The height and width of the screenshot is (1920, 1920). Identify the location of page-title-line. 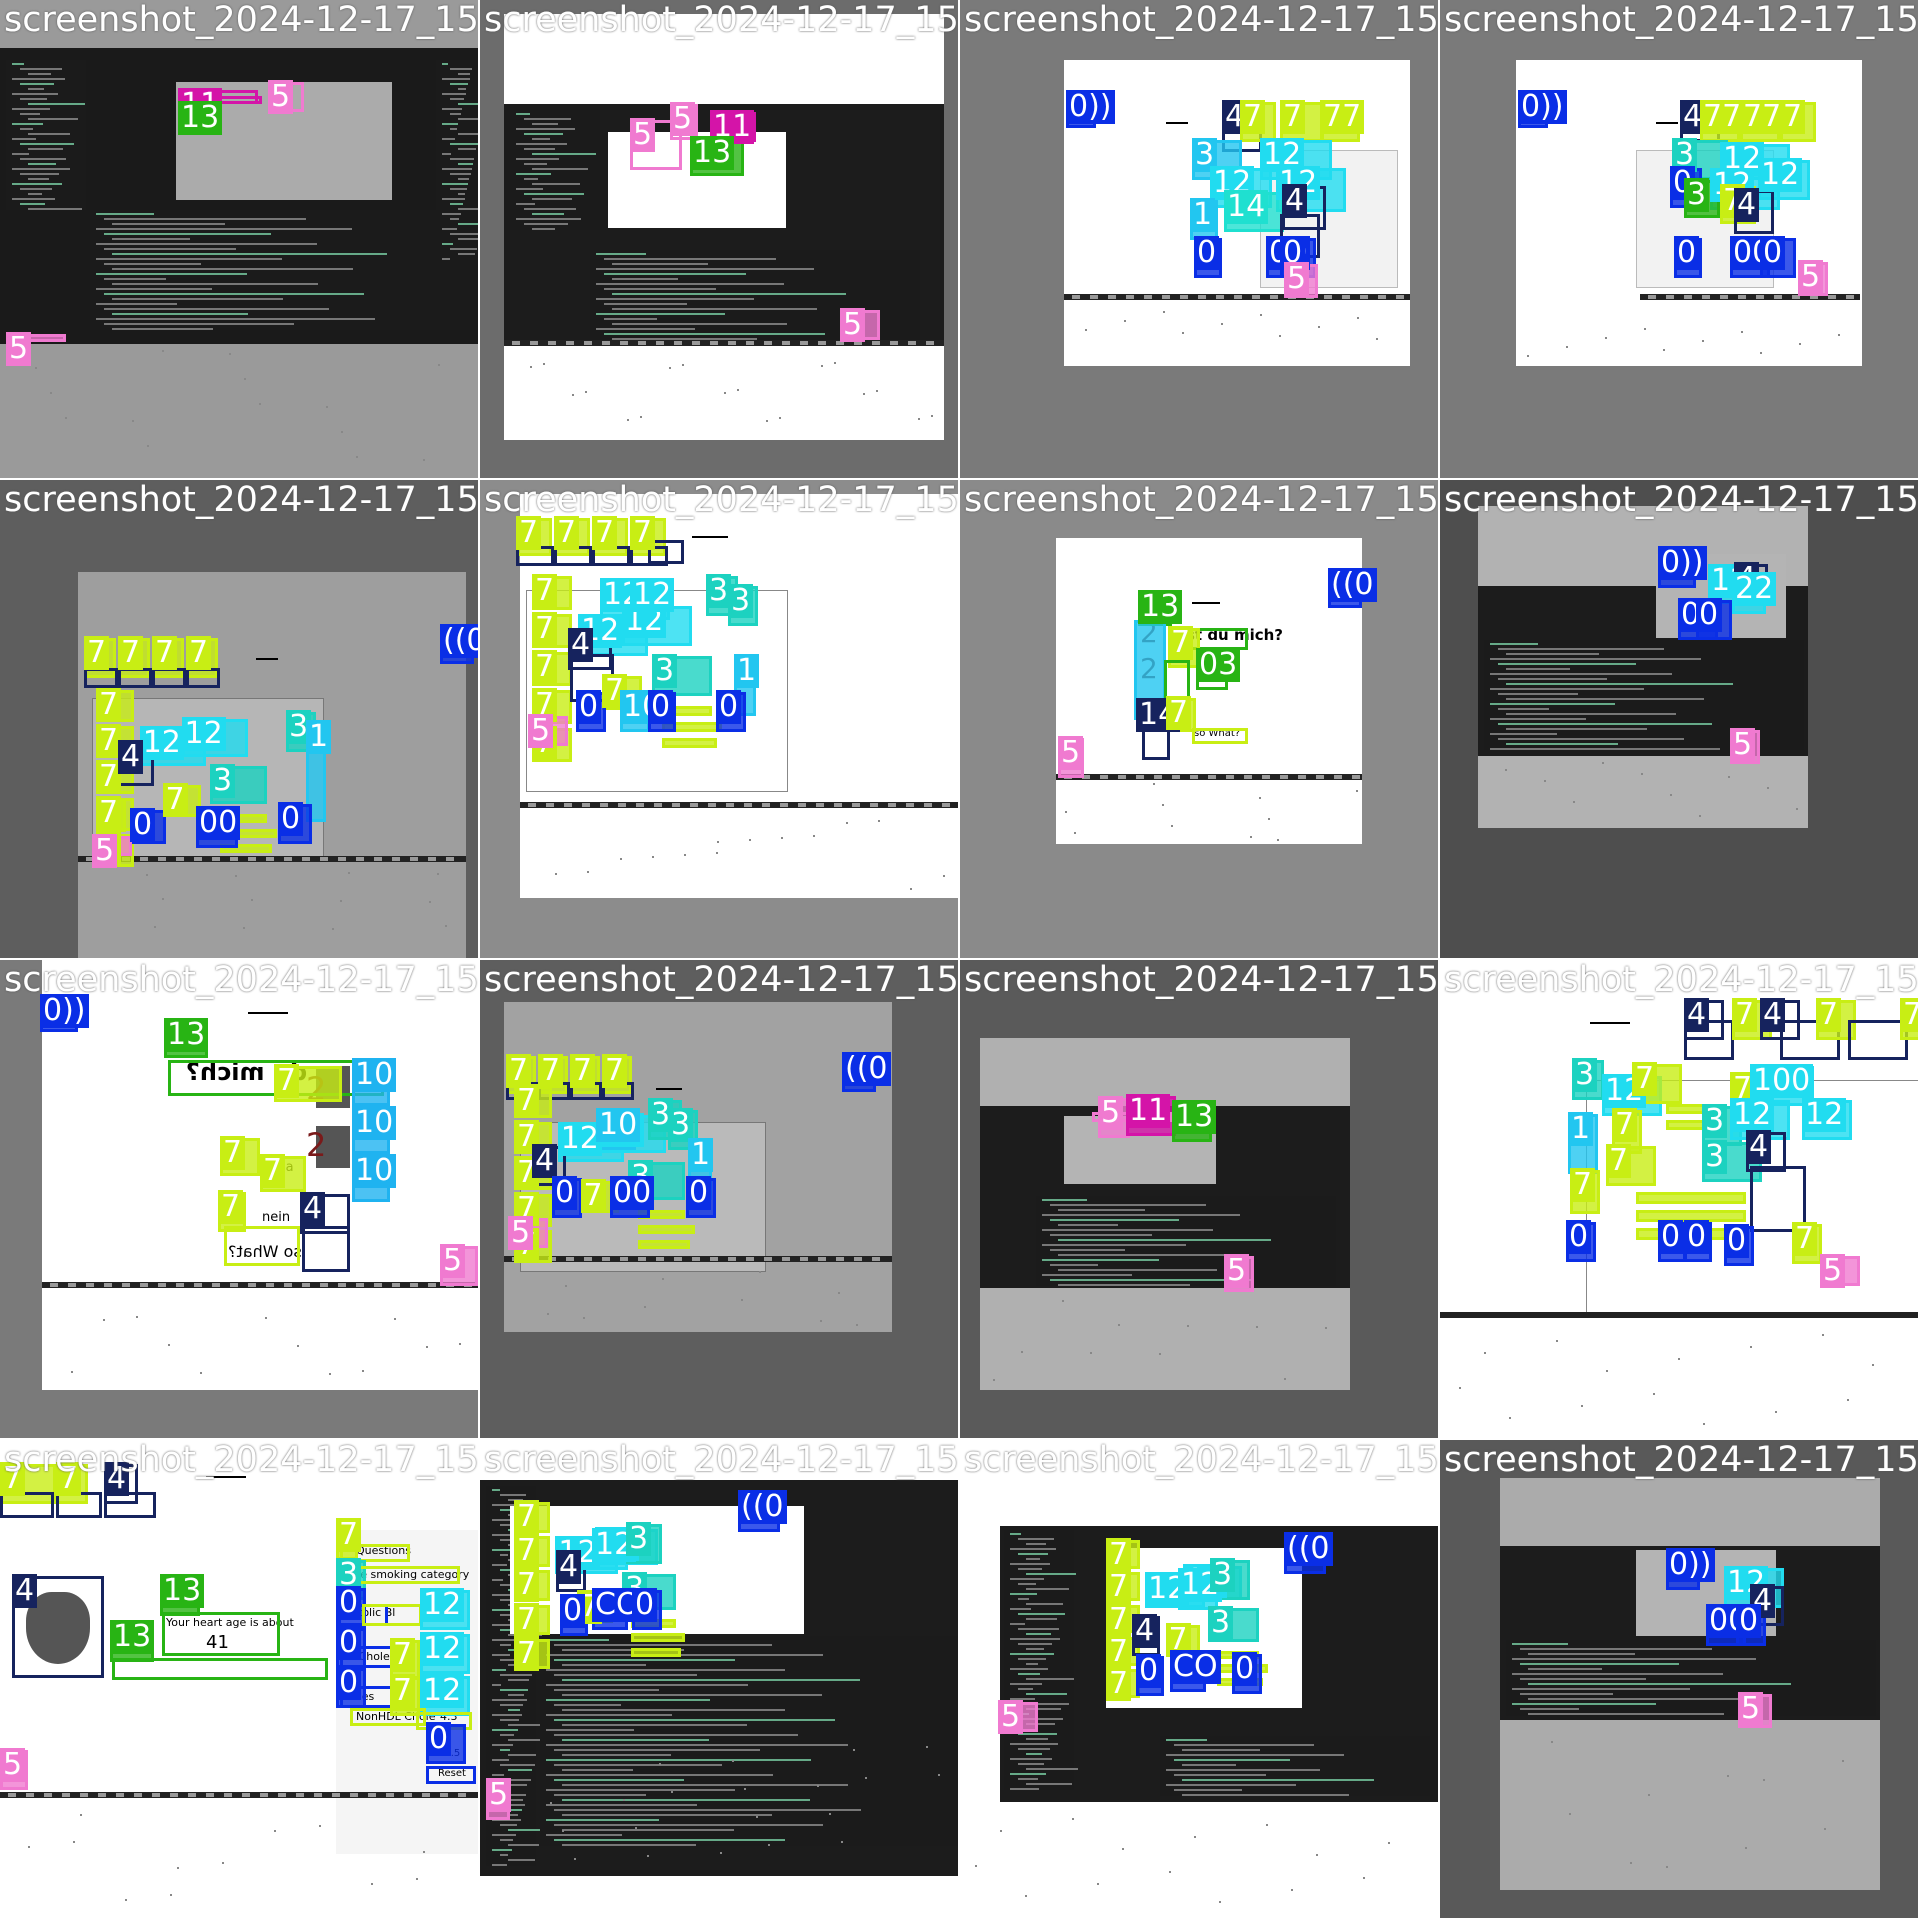
(267, 659).